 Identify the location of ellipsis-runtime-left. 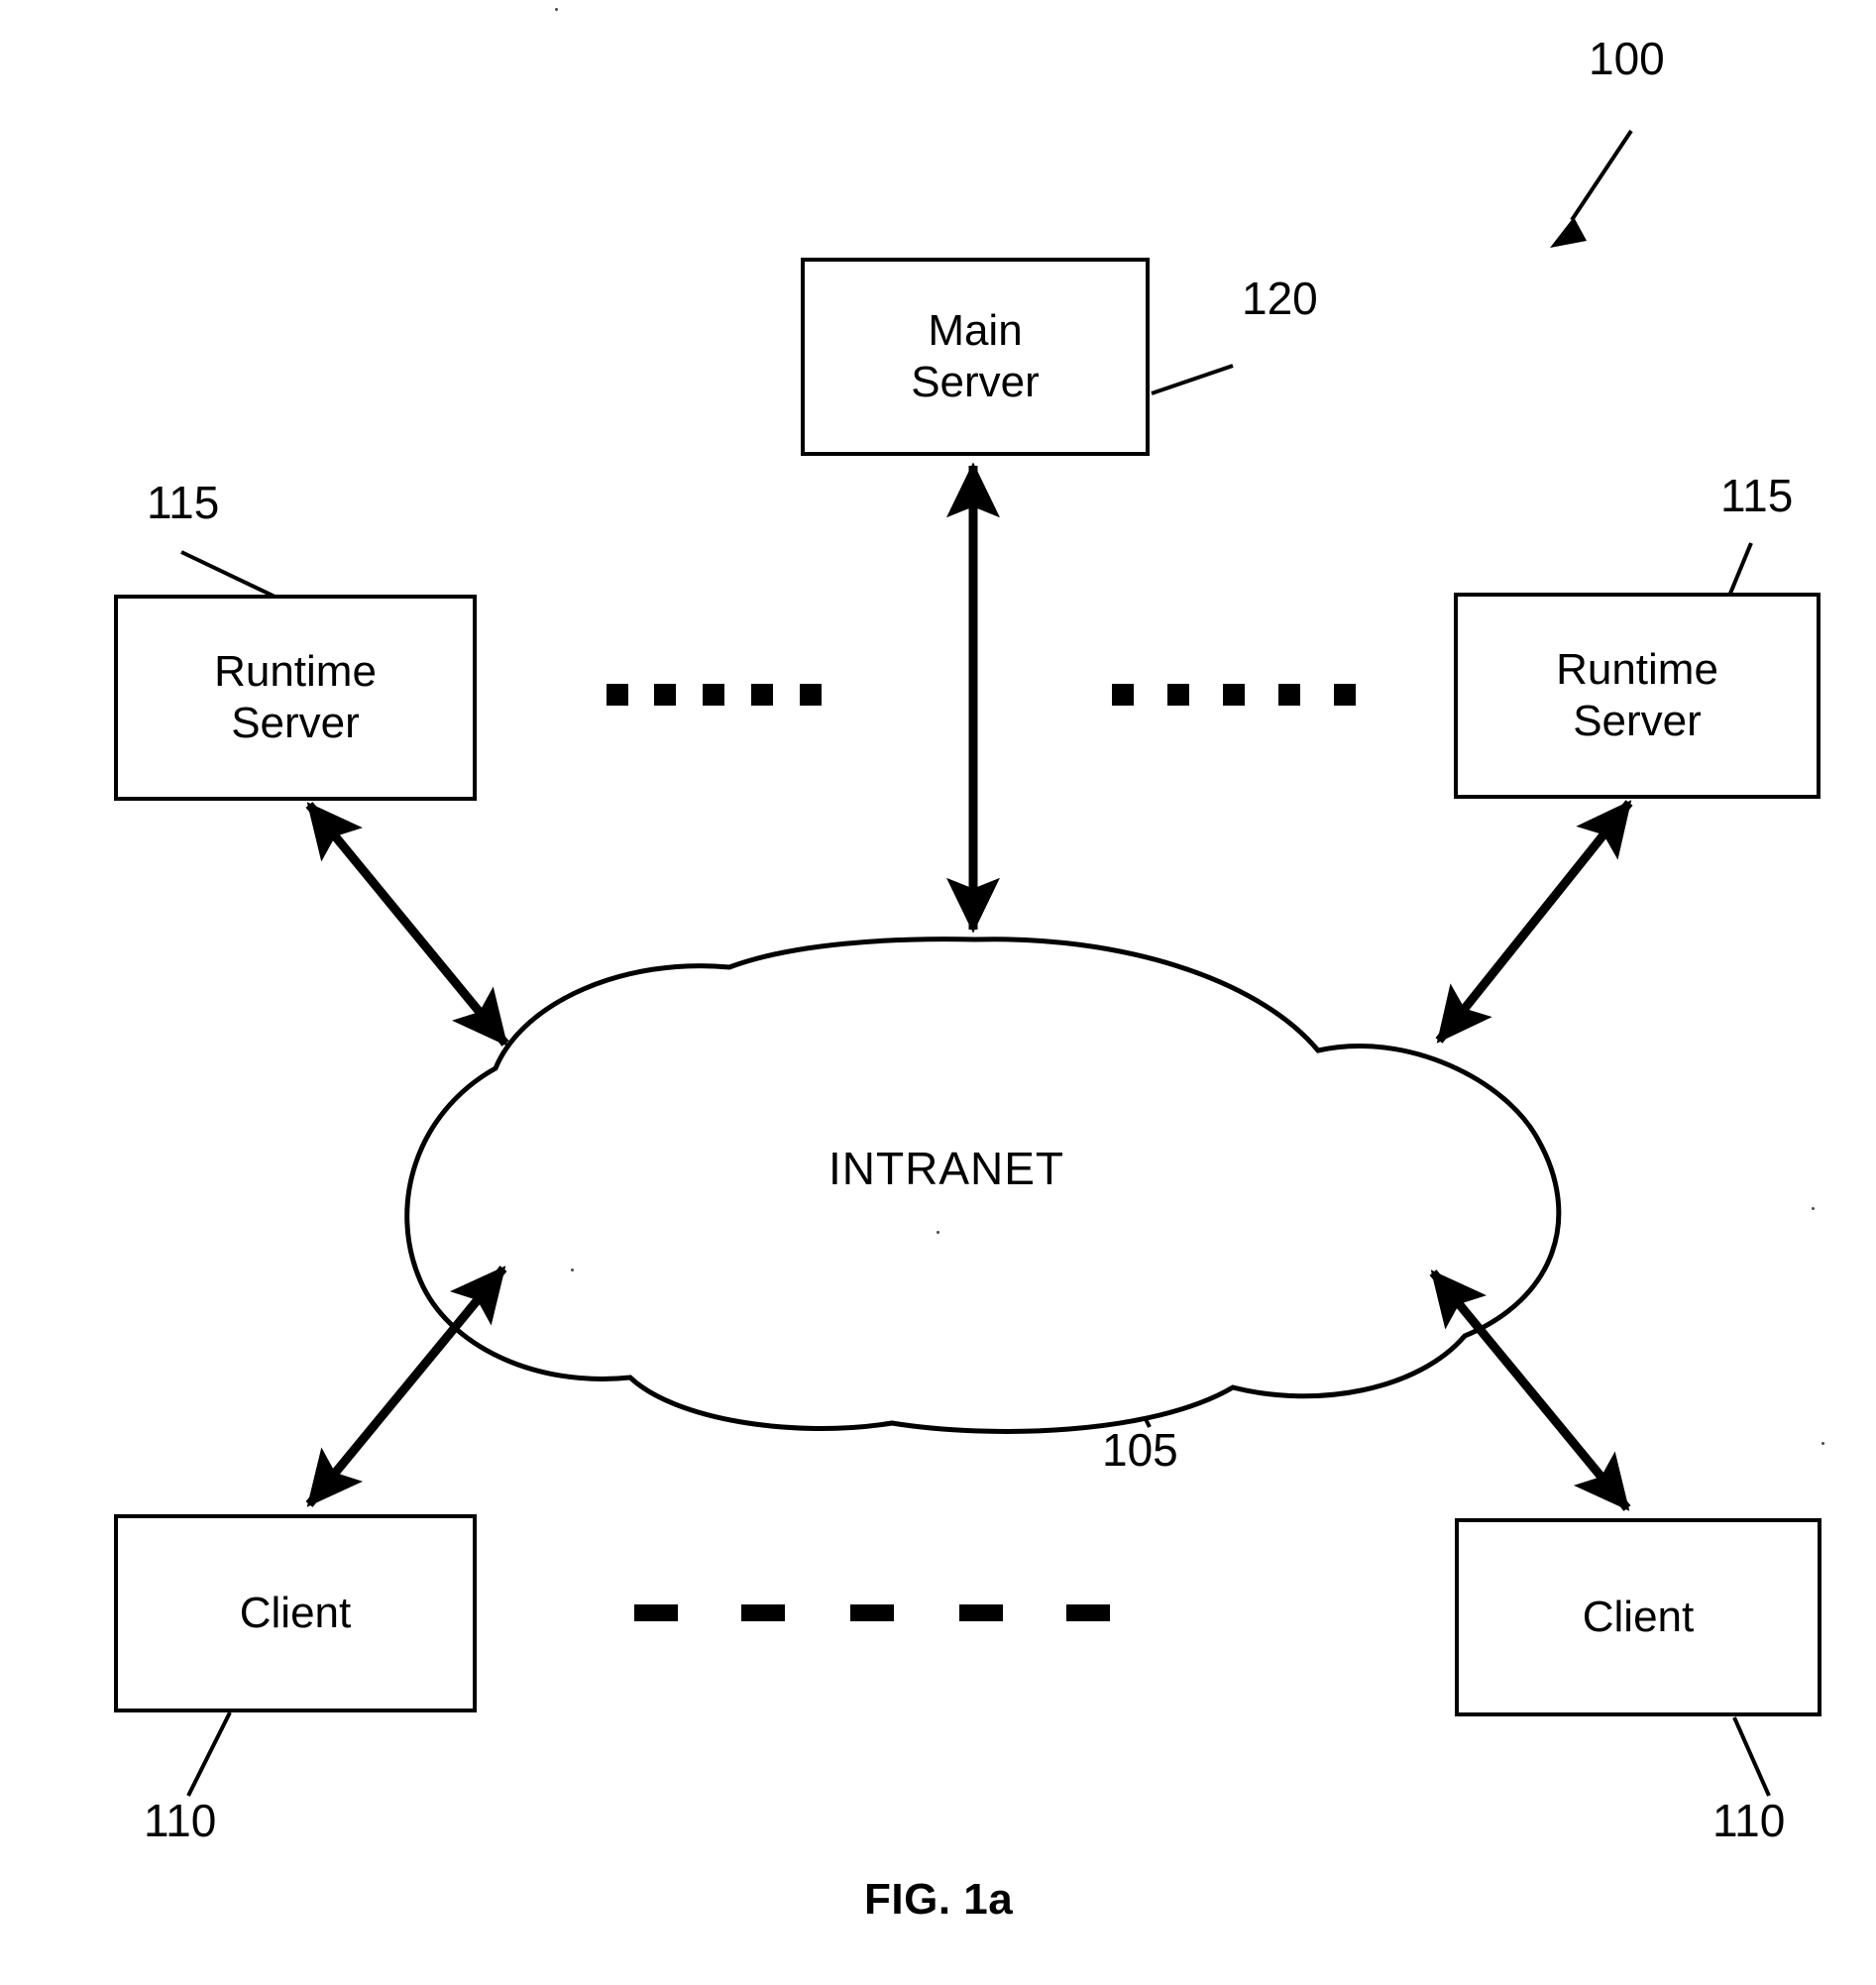
(715, 695).